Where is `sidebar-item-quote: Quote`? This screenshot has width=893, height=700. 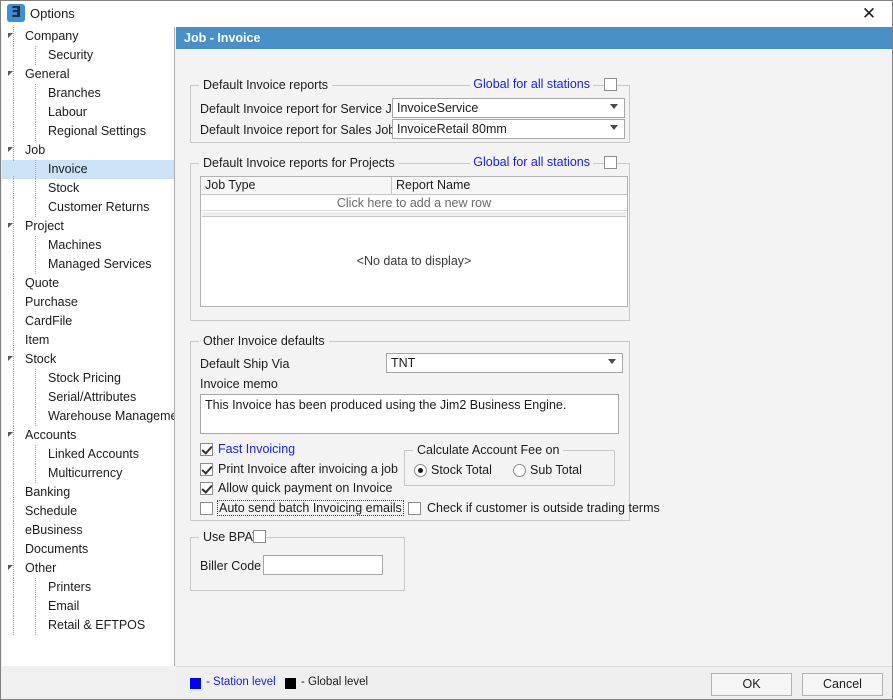
sidebar-item-quote: Quote is located at coordinates (88, 283).